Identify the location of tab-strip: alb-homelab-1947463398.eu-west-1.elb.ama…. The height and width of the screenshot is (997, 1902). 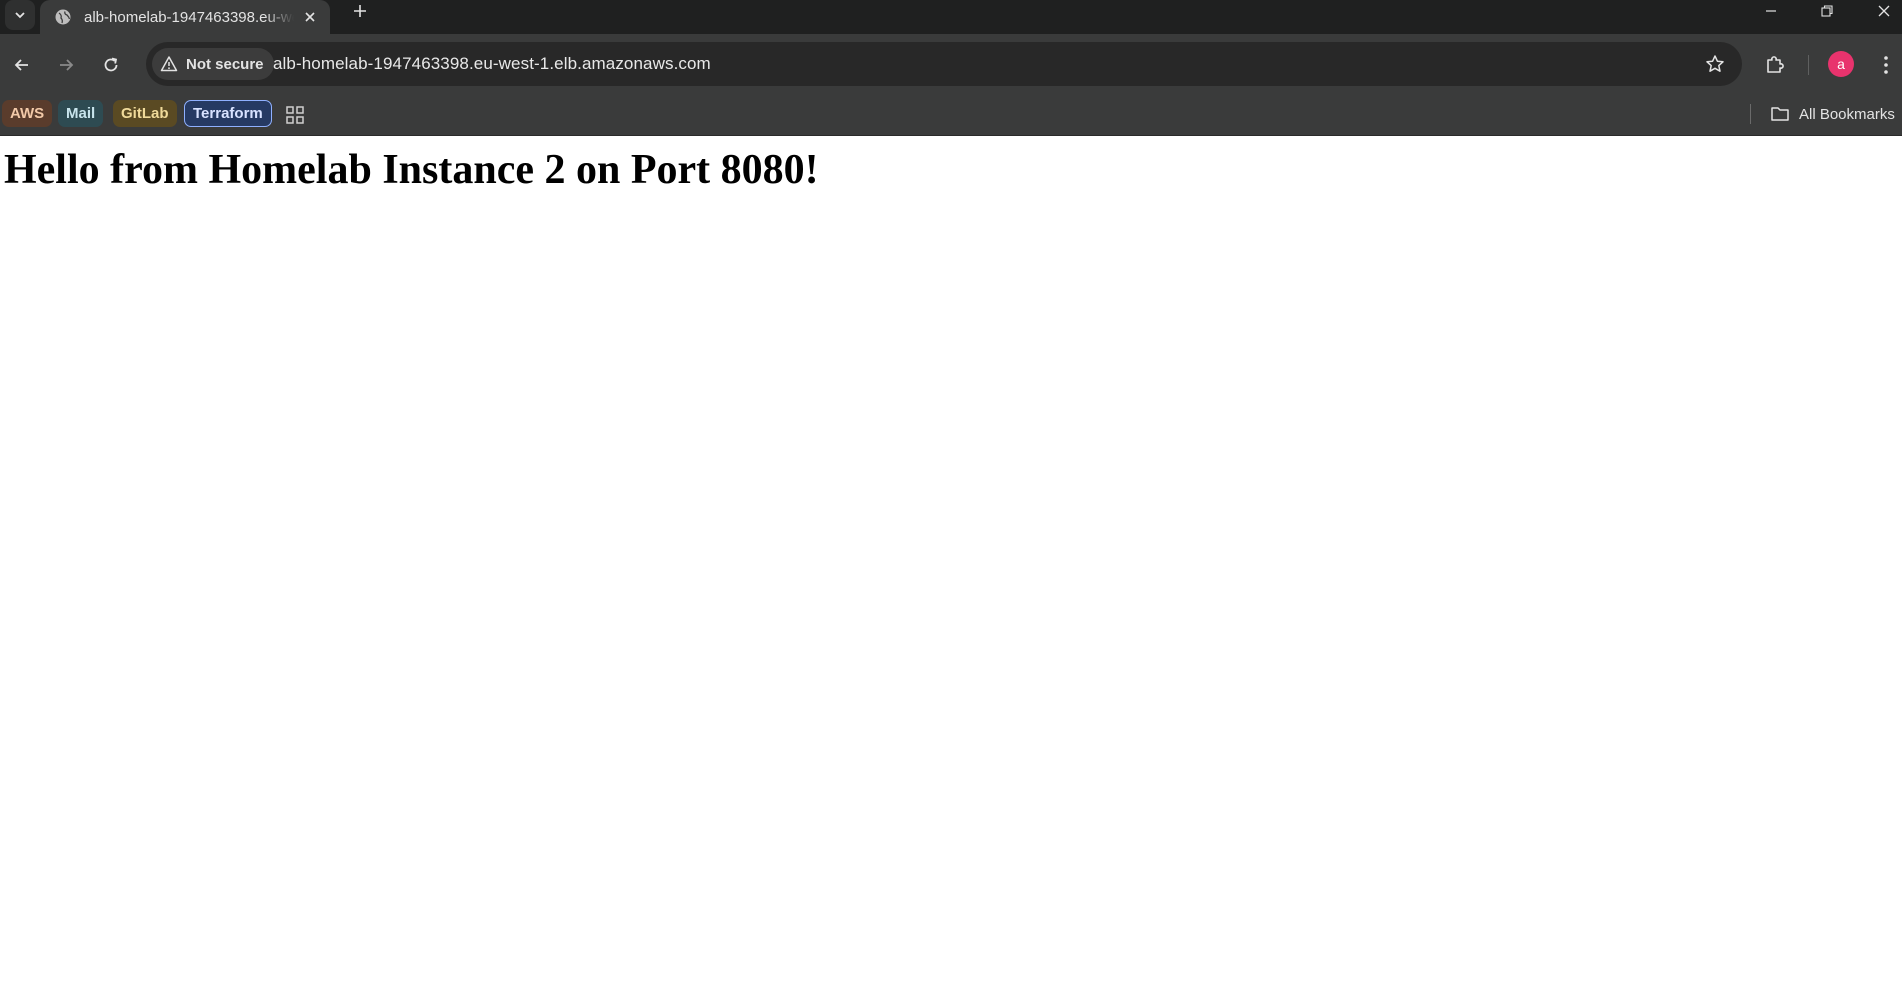
(951, 17).